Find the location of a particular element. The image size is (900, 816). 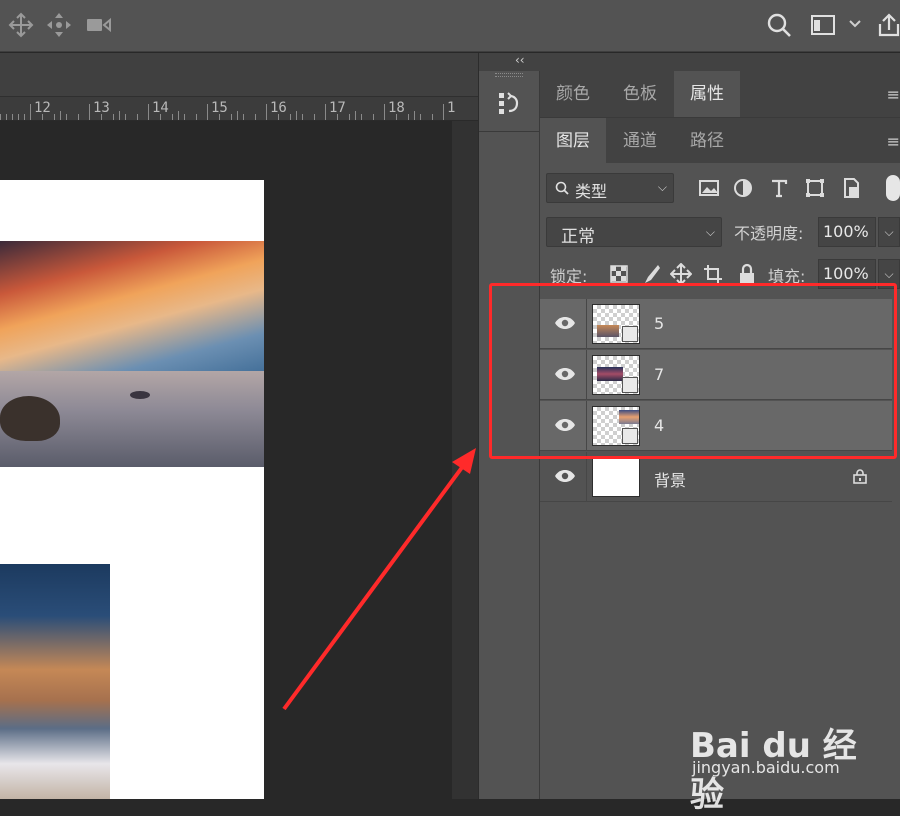

sunset-sea-photo is located at coordinates (132, 354).